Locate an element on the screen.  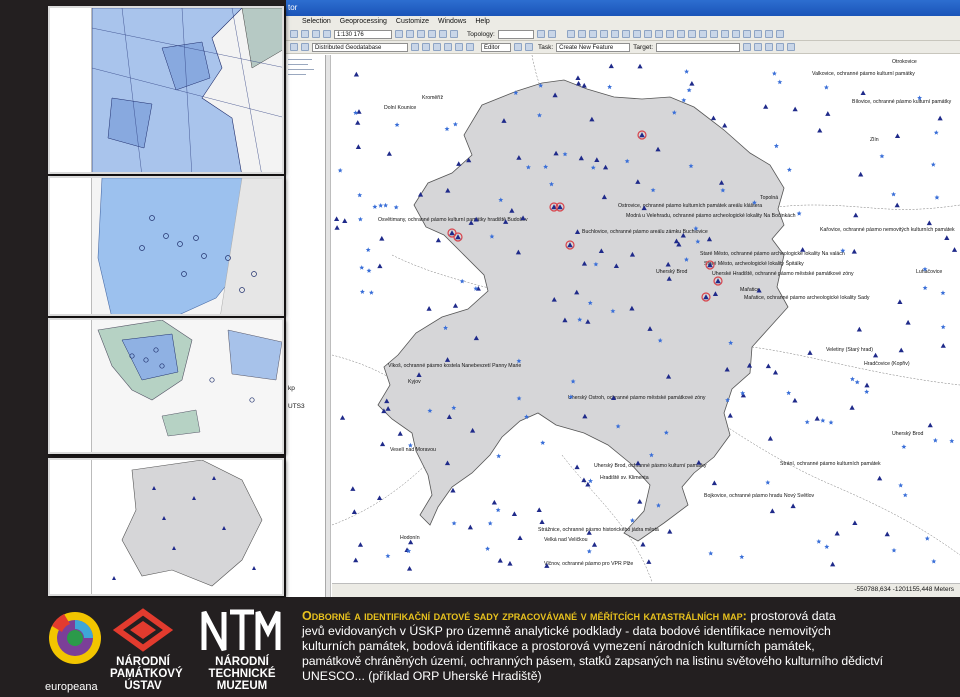
target-select is located at coordinates (698, 47).